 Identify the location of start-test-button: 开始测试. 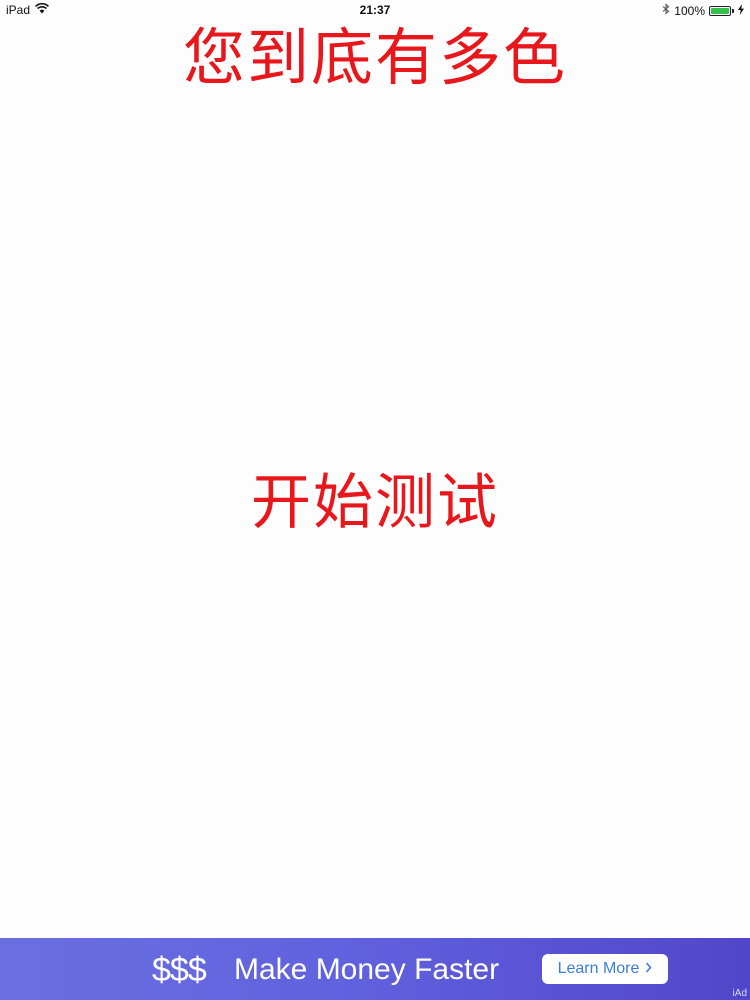
(375, 503).